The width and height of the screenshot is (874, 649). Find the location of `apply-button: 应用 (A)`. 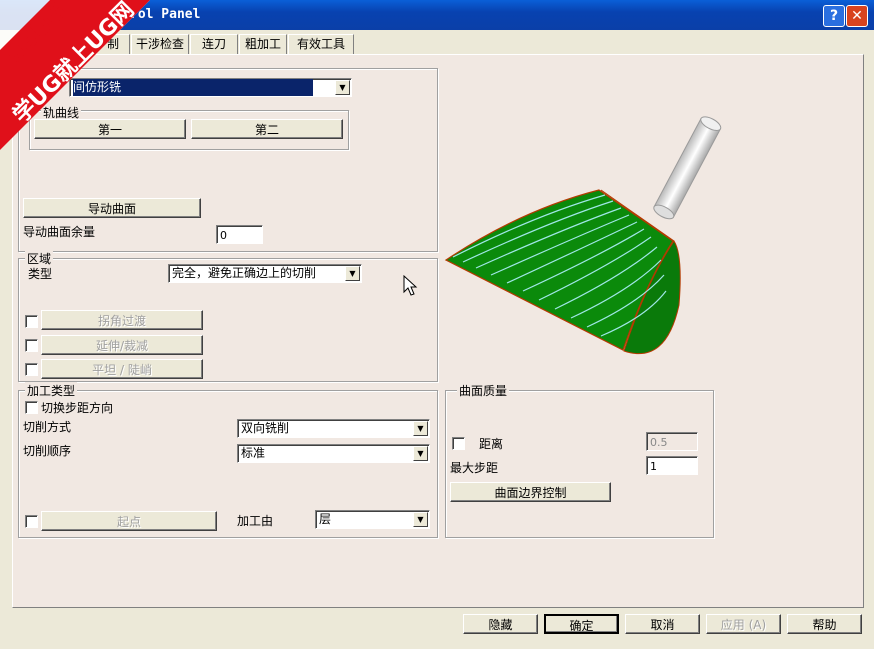

apply-button: 应用 (A) is located at coordinates (743, 624).